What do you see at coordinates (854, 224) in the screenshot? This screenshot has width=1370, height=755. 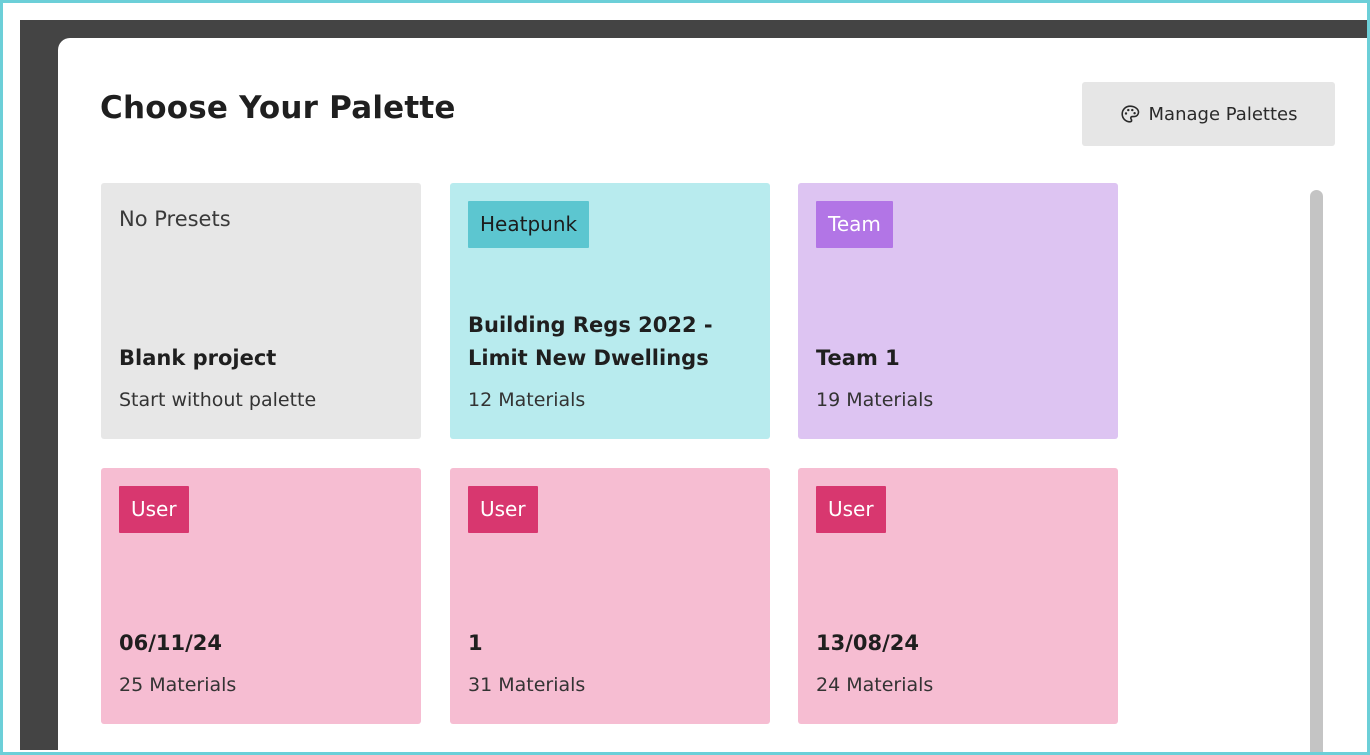 I see `palette-tag: Team` at bounding box center [854, 224].